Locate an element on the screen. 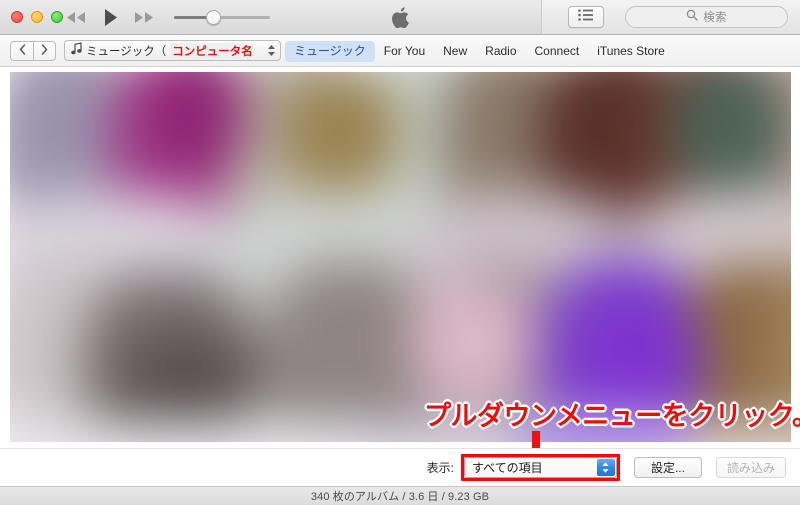 The height and width of the screenshot is (505, 800). search-input: 検索 is located at coordinates (706, 17).